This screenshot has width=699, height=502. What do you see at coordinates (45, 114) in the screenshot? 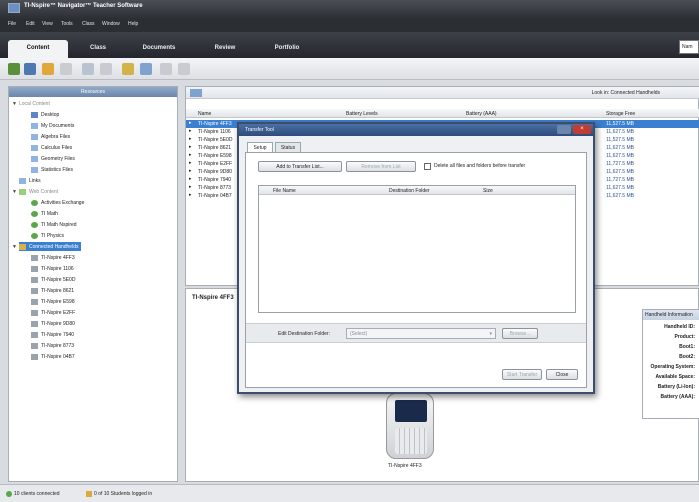
I see `tree-item-desktop: Desktop` at bounding box center [45, 114].